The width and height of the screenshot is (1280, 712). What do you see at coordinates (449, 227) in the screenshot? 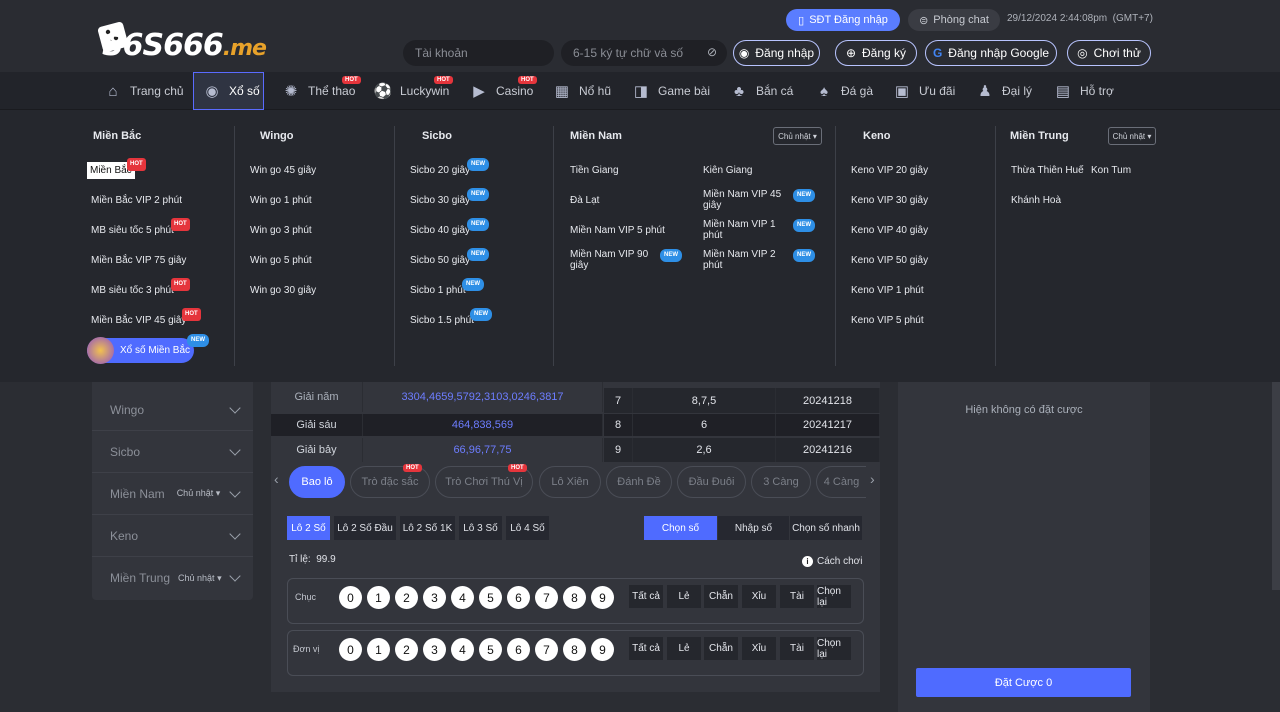
I see `menu-item: Sicbo 40 giây NEW` at bounding box center [449, 227].